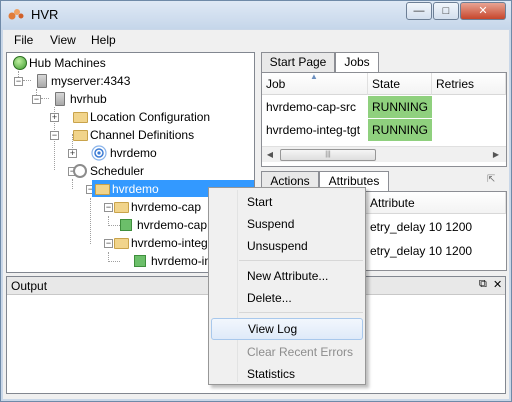  I want to click on pin-icon: ⇱, so click(491, 179).